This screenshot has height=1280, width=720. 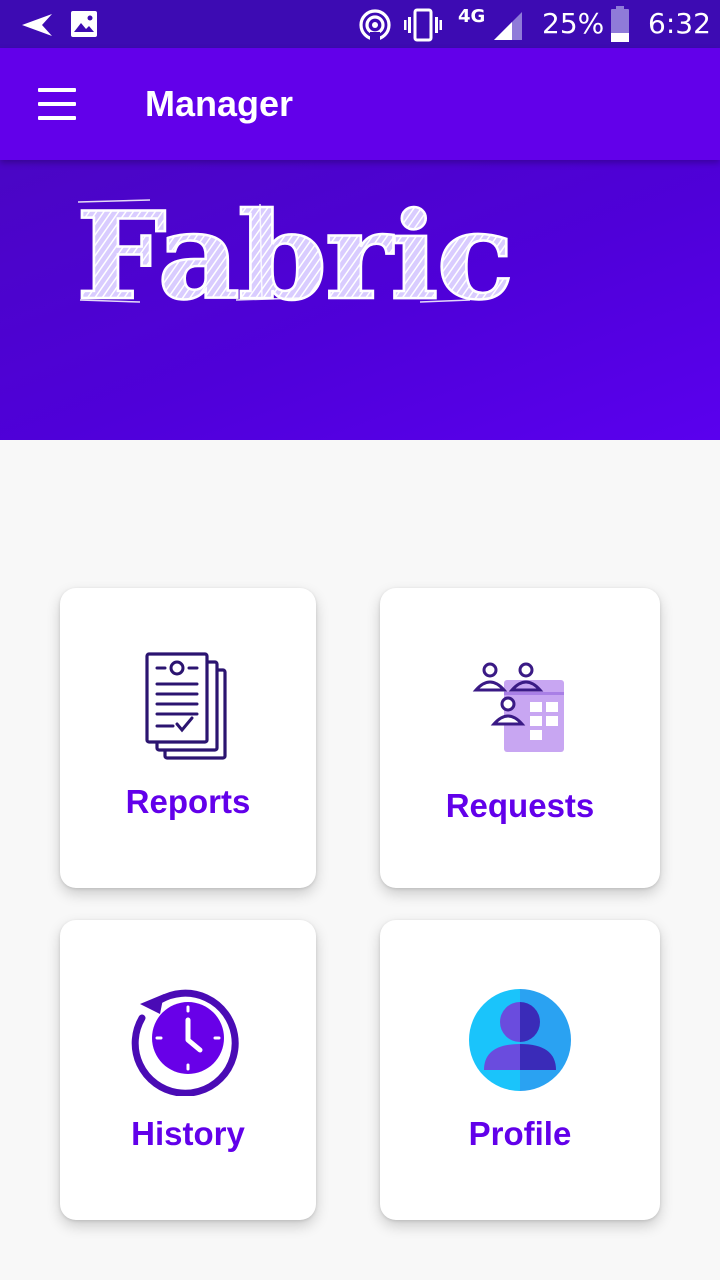 I want to click on fabric-logo: Fabric, so click(x=295, y=257).